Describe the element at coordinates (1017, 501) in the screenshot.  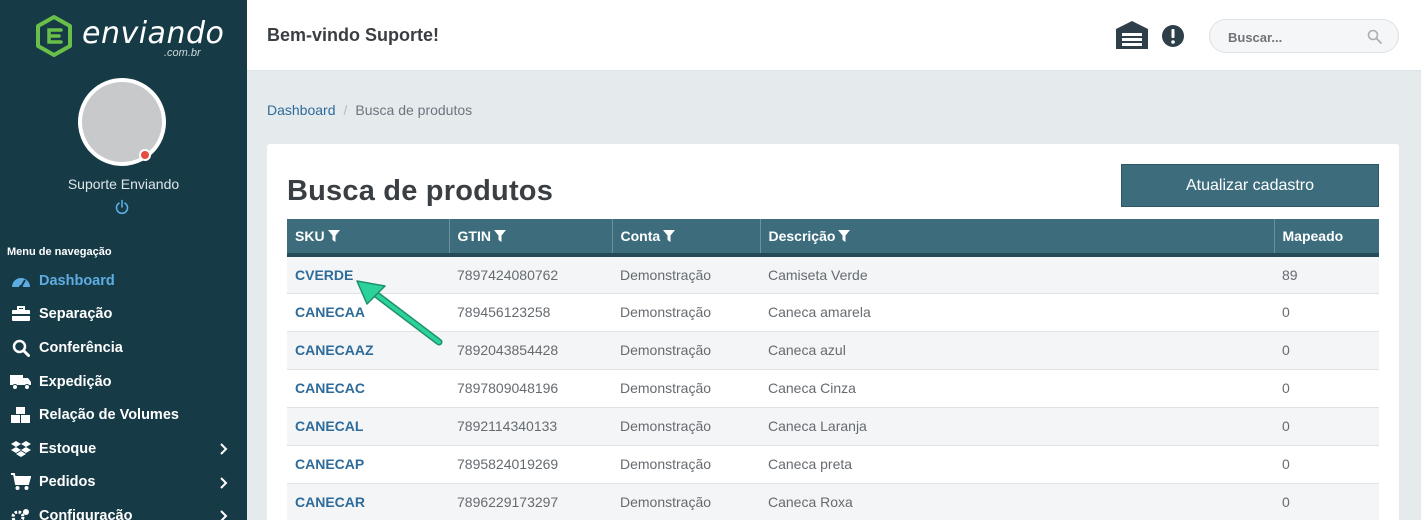
I see `cell-descricao: Caneca Roxa` at that location.